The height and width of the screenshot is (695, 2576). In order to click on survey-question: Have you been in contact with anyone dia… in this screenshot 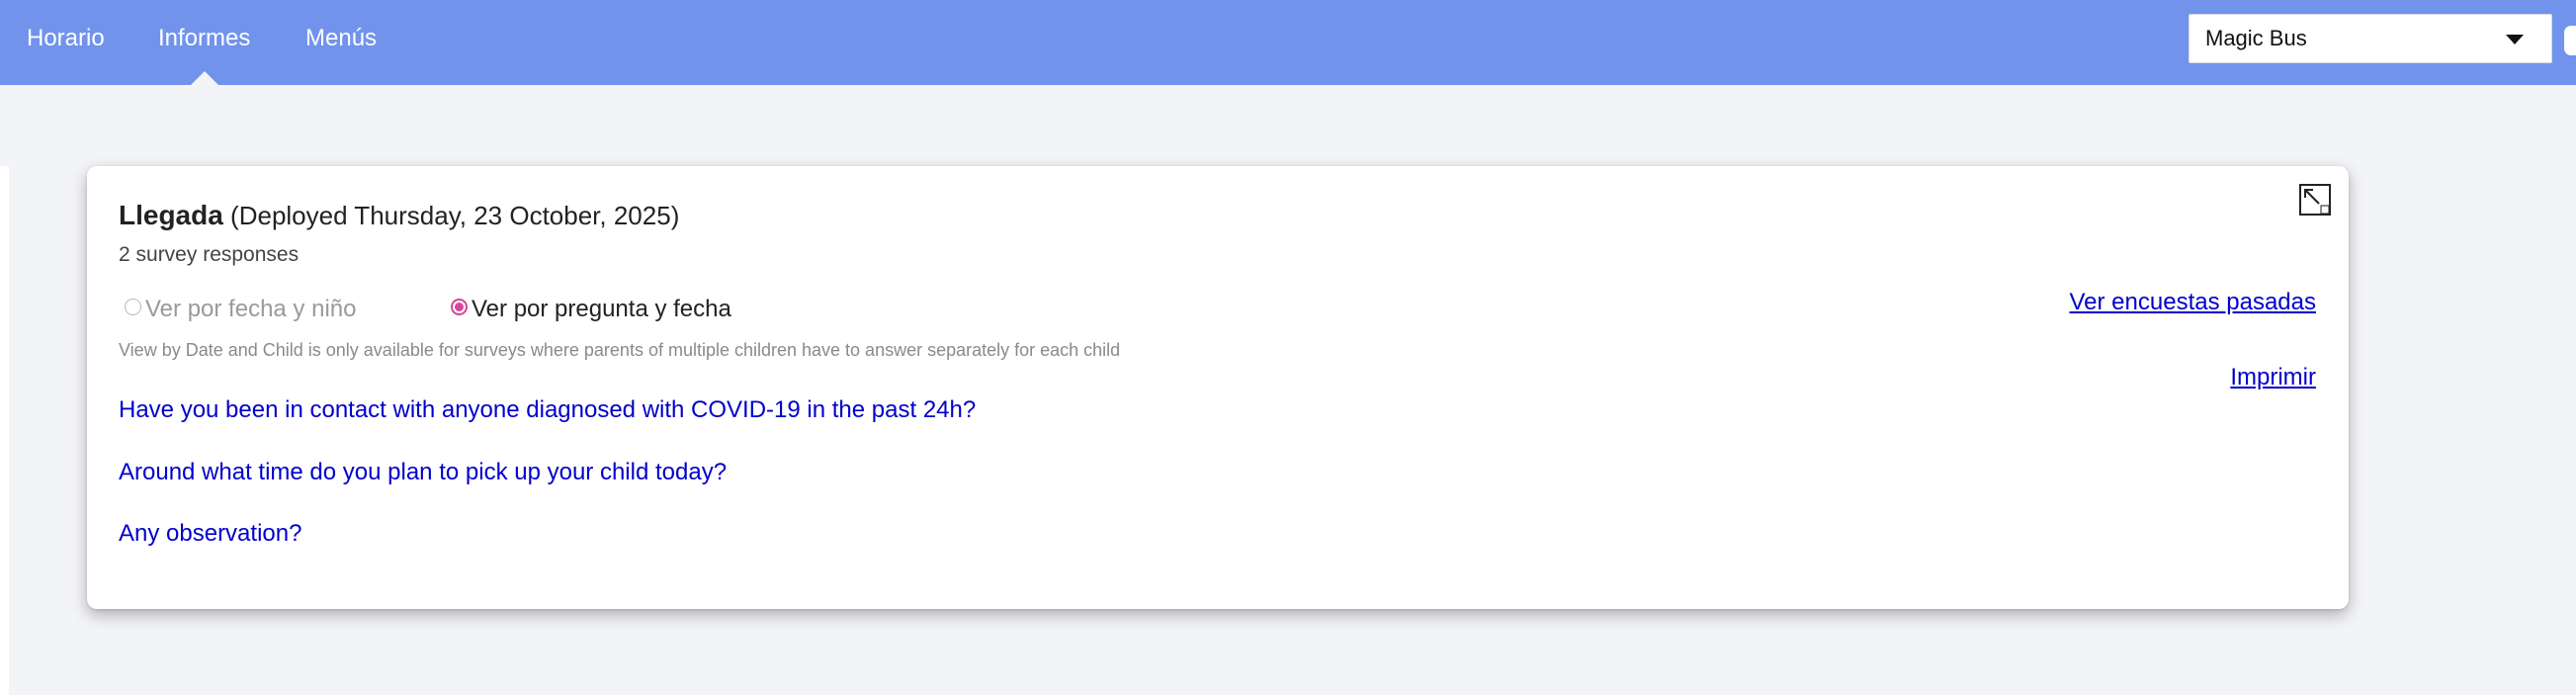, I will do `click(547, 410)`.